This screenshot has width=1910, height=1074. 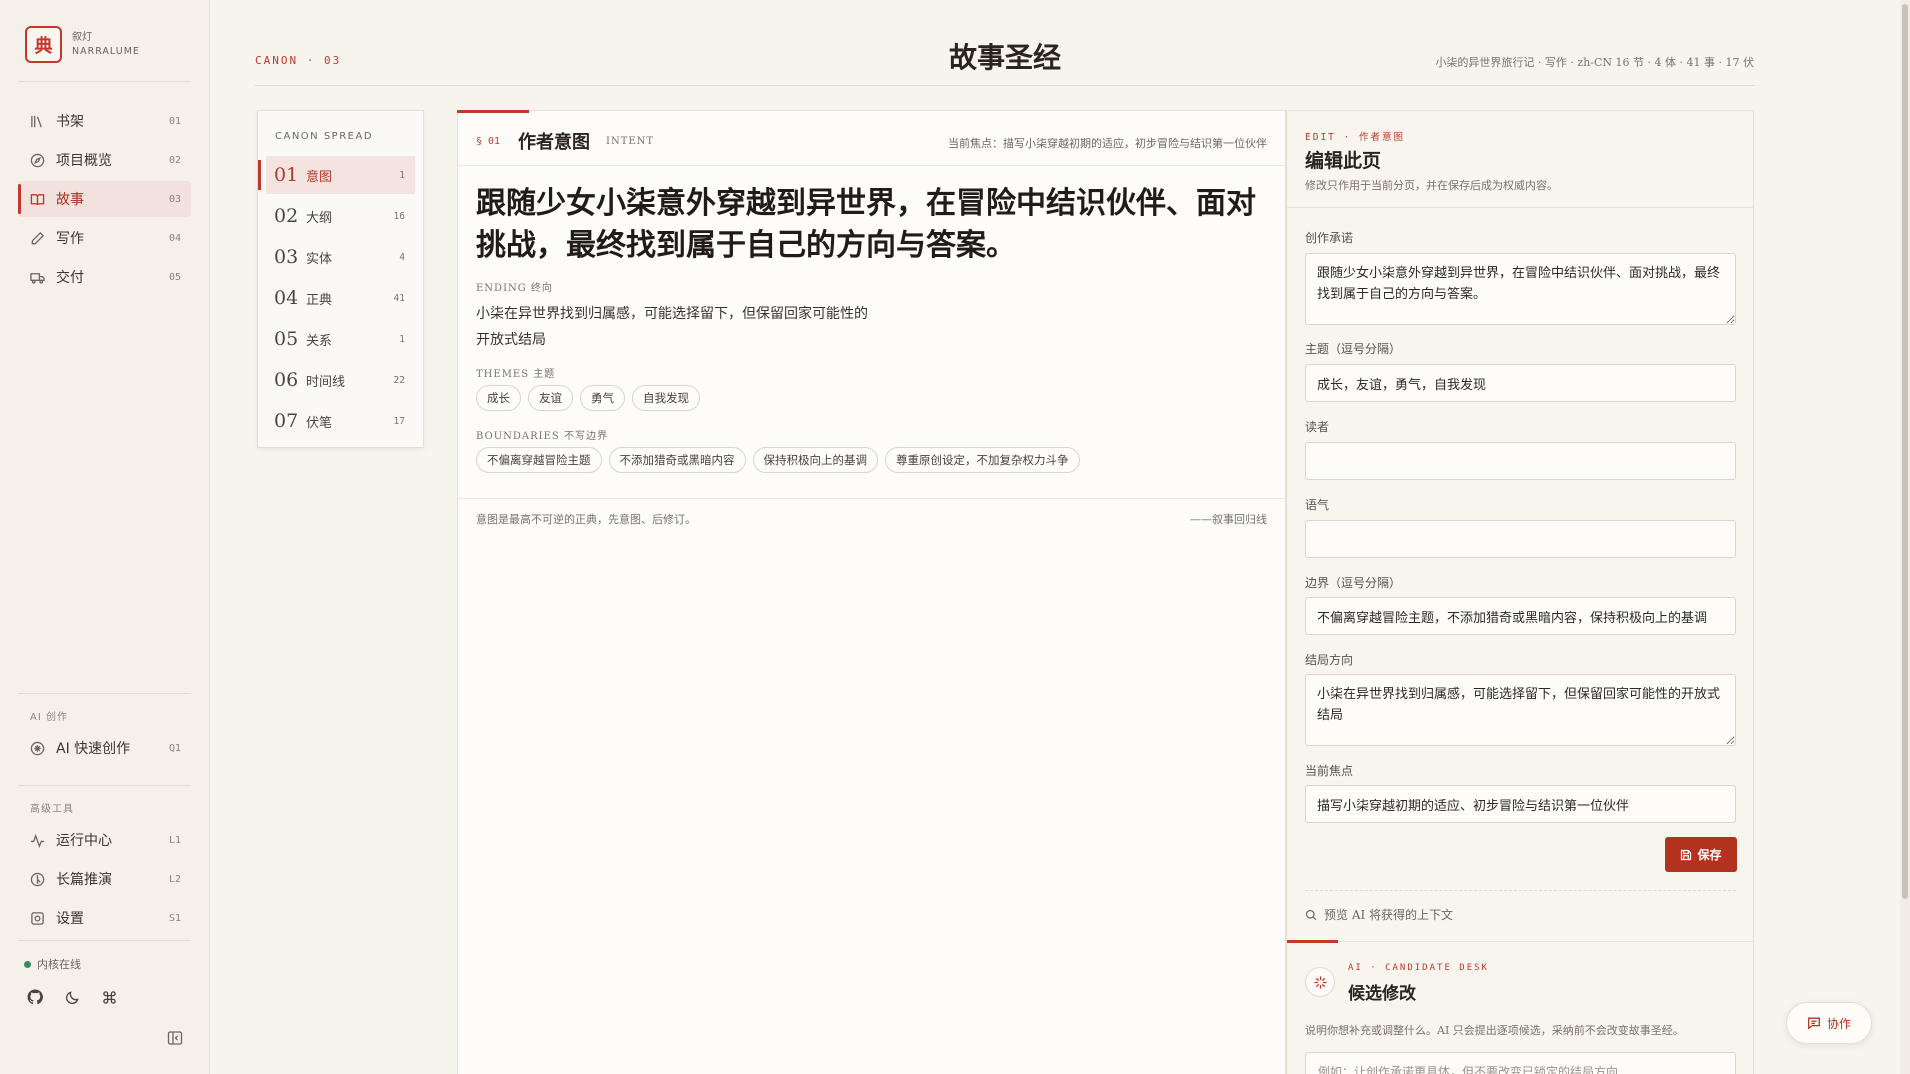 What do you see at coordinates (175, 1038) in the screenshot?
I see `sidebar-collapse-icon` at bounding box center [175, 1038].